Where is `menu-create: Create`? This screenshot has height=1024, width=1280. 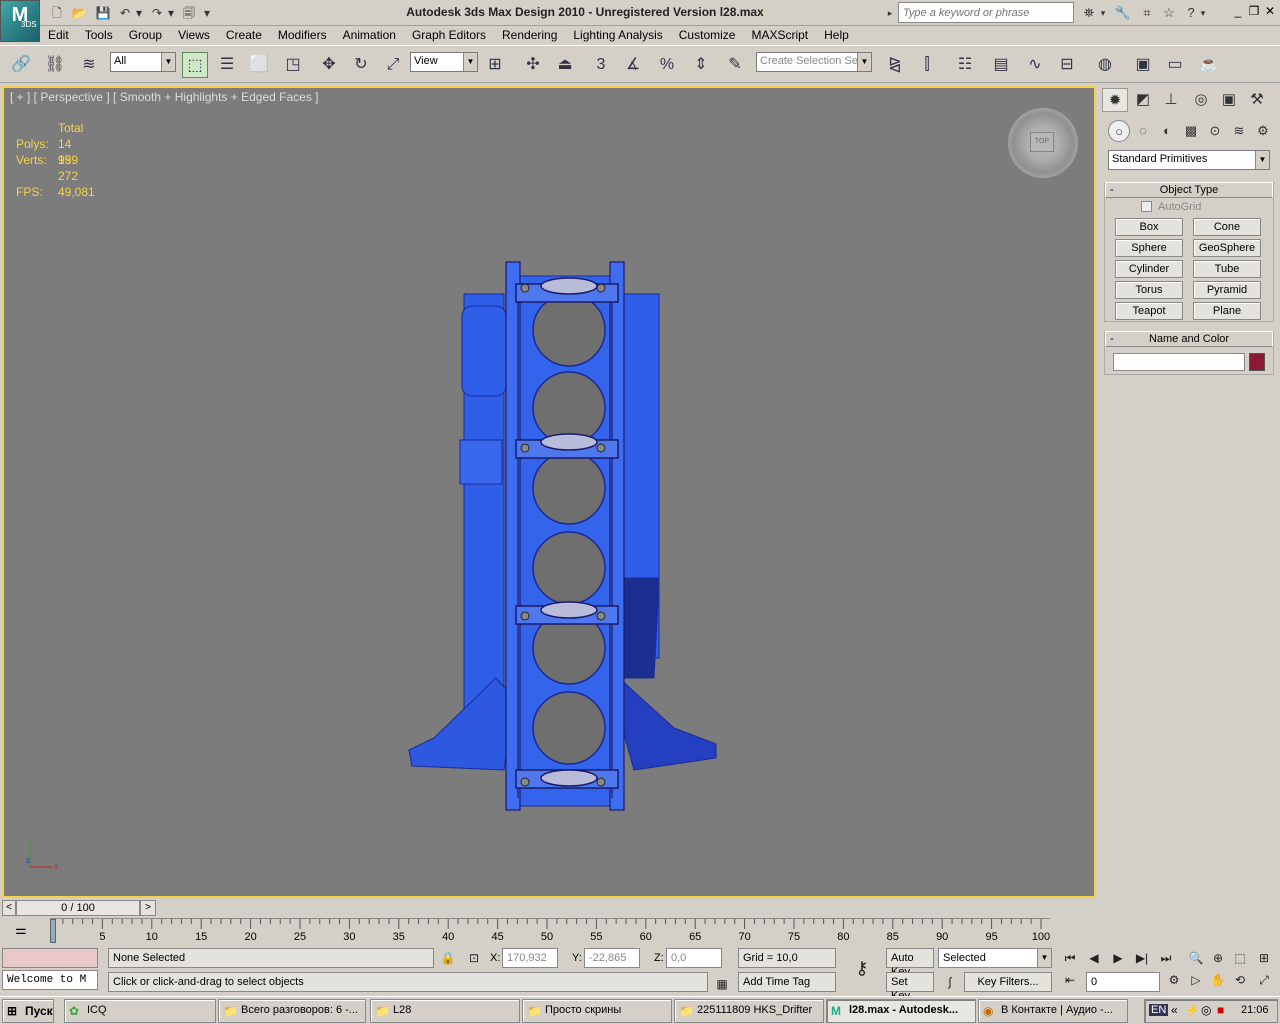
menu-create: Create is located at coordinates (244, 35).